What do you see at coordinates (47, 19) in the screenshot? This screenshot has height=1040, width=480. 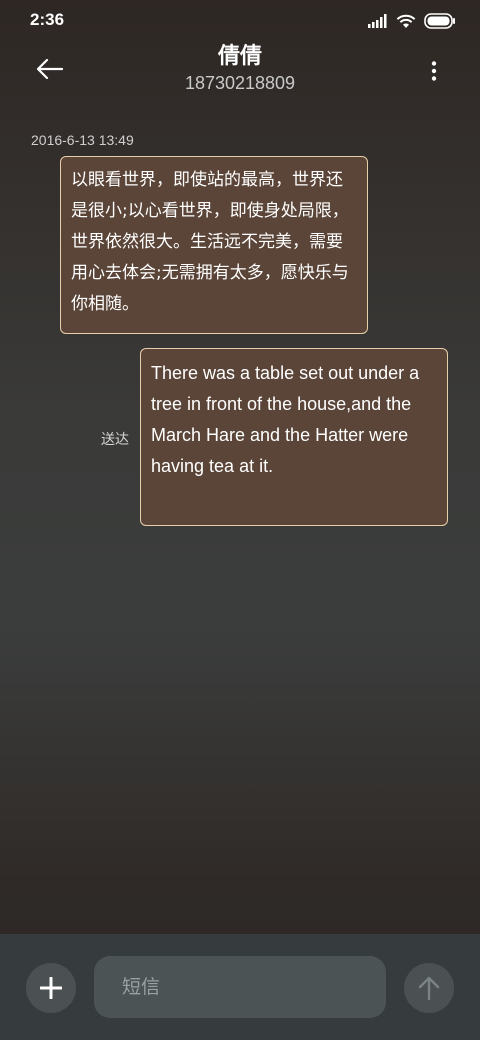 I see `status-time: 2:36` at bounding box center [47, 19].